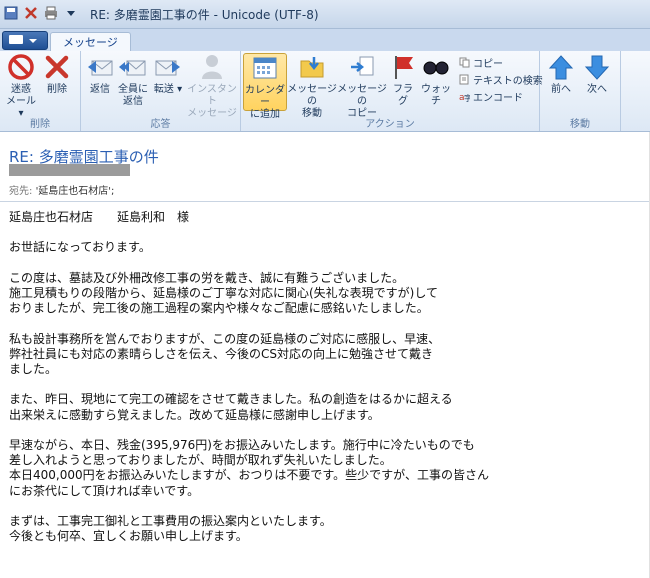 The image size is (650, 578). I want to click on body-line: 差し入れようと思っておりましたが、時間が取れず失礼いたしました。, so click(200, 460).